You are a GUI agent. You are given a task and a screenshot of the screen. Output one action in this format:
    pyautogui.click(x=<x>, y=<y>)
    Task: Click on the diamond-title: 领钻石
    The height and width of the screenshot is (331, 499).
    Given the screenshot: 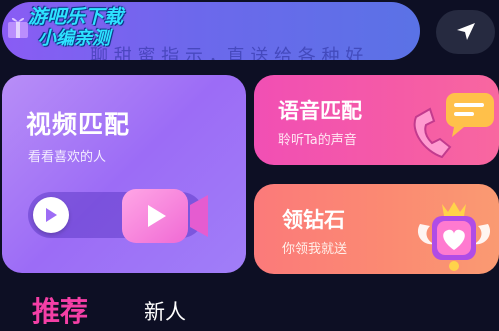 What is the action you would take?
    pyautogui.click(x=313, y=220)
    